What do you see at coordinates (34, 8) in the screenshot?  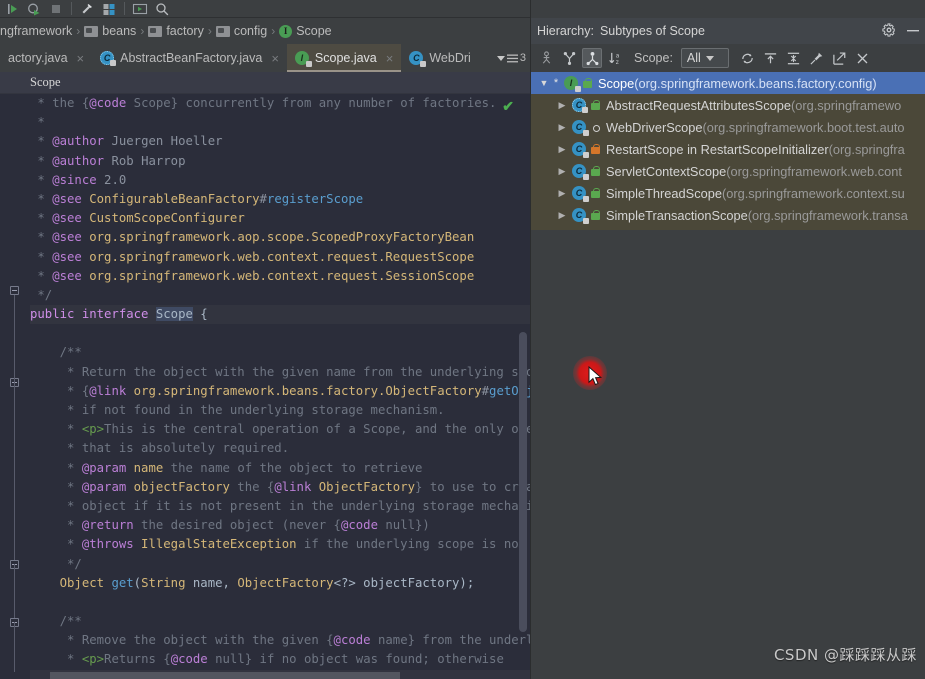 I see `debug-icon` at bounding box center [34, 8].